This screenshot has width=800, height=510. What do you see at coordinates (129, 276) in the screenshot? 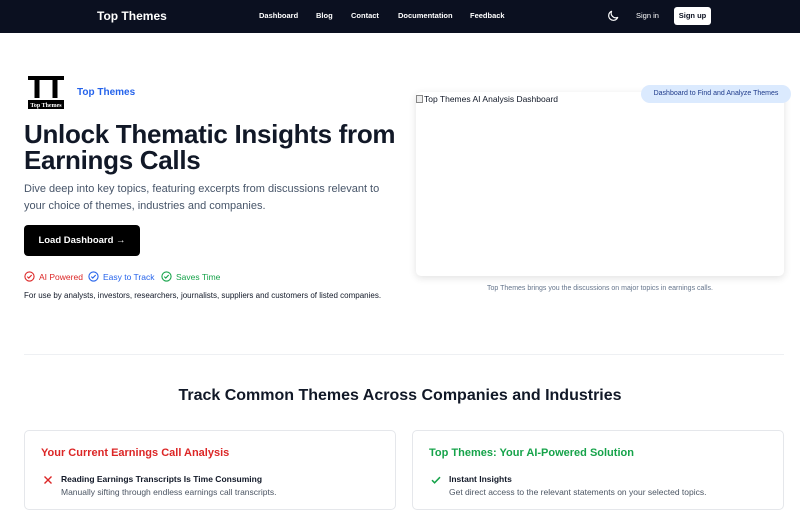
I see `feature-label: Easy to Track` at bounding box center [129, 276].